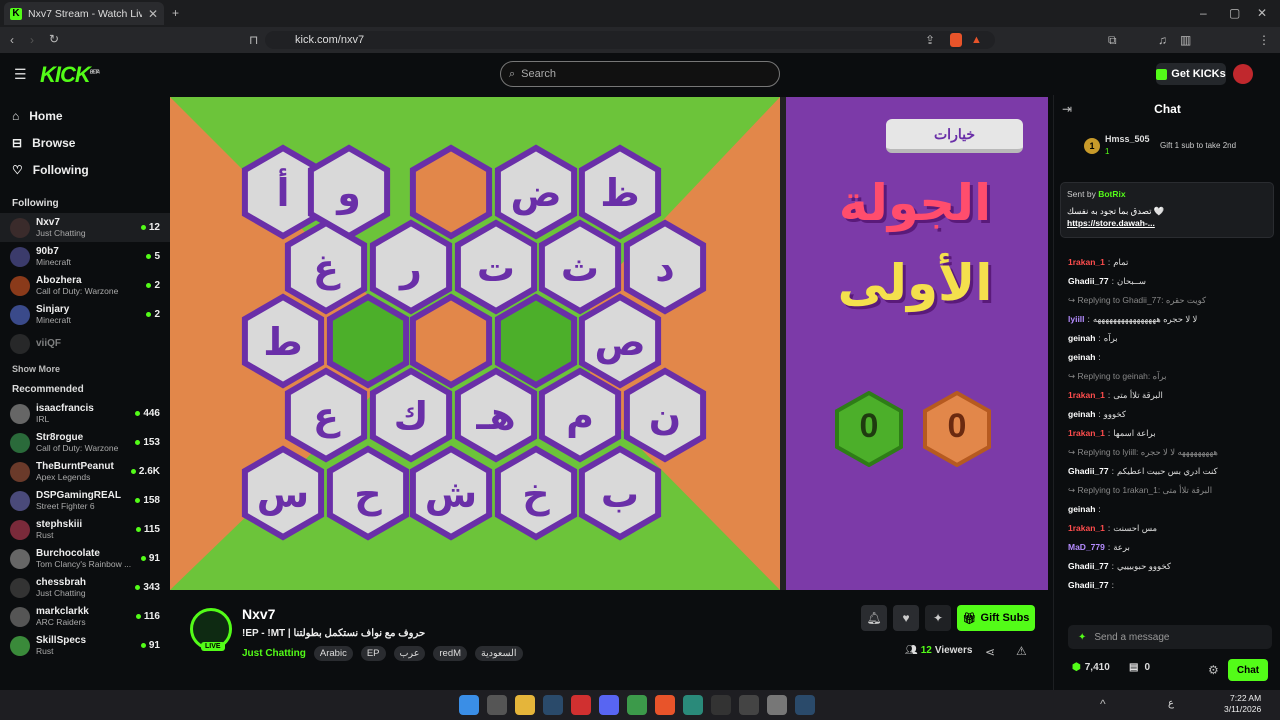  Describe the element at coordinates (175, 13) in the screenshot. I see `new-tab-icon: +` at that location.